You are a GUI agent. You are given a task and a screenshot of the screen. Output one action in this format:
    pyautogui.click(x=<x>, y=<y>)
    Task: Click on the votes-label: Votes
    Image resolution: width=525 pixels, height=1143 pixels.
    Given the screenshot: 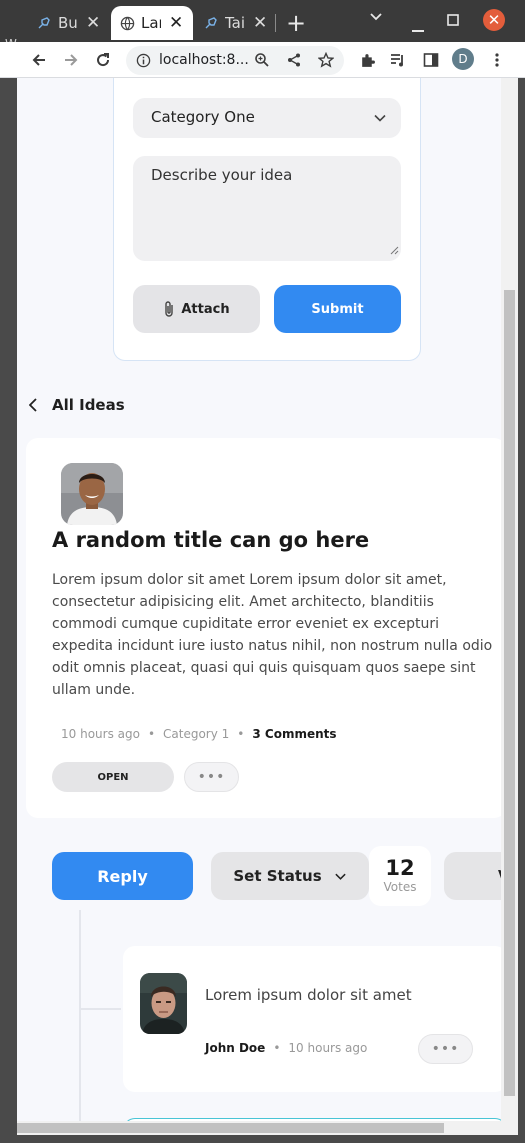 What is the action you would take?
    pyautogui.click(x=400, y=887)
    